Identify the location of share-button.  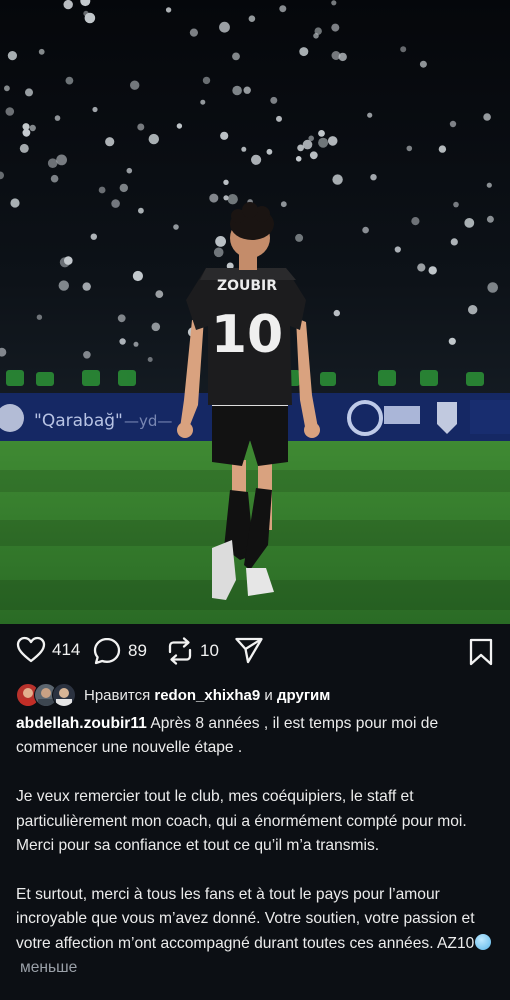
(249, 650).